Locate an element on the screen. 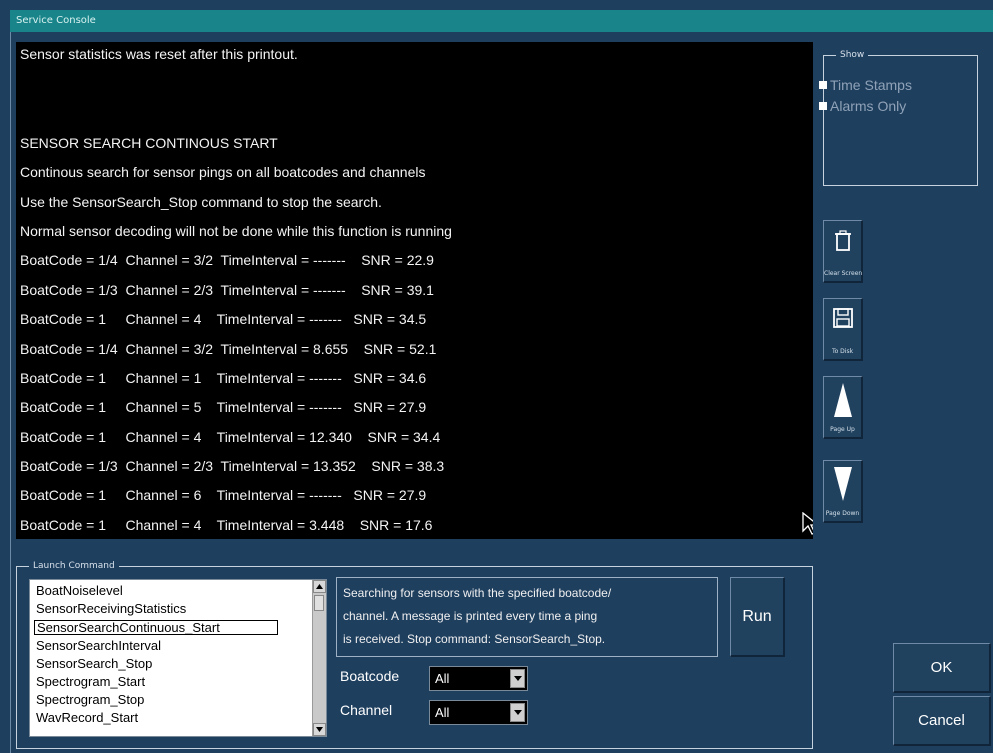  title-bar: Service Console is located at coordinates (501, 21).